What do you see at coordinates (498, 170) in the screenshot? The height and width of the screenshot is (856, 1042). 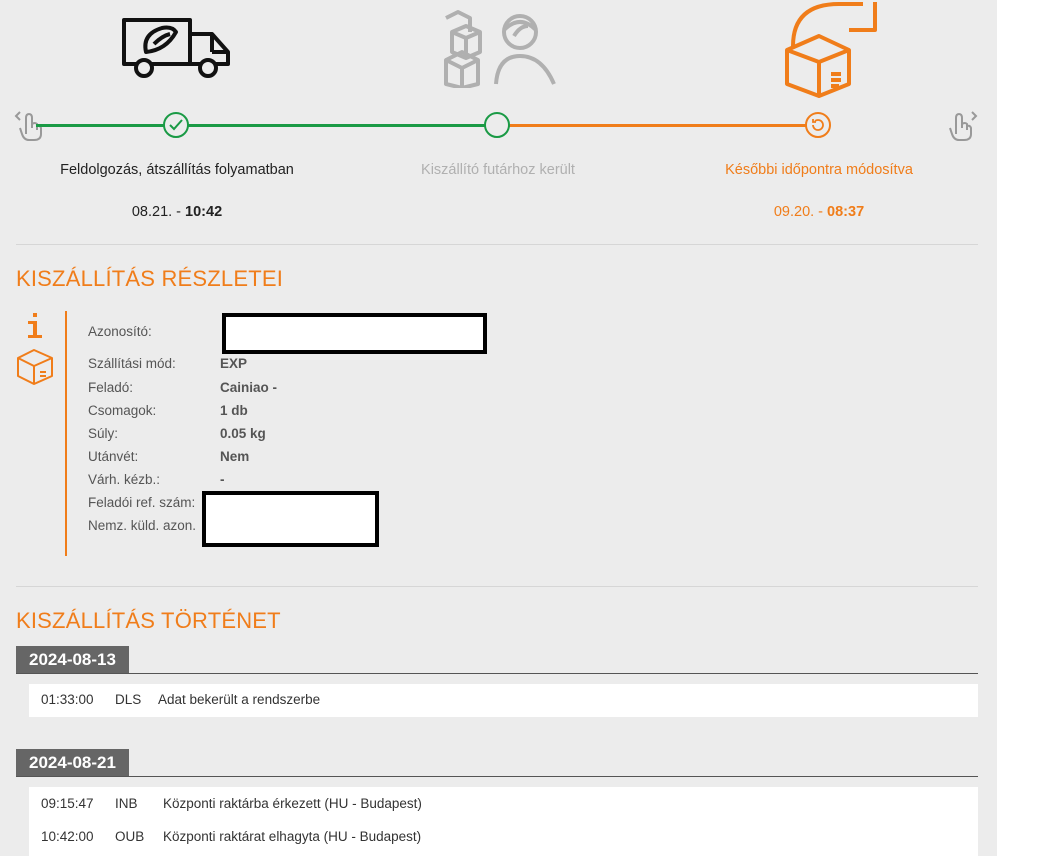 I see `step-2-label: Kiszállító futárhoz került` at bounding box center [498, 170].